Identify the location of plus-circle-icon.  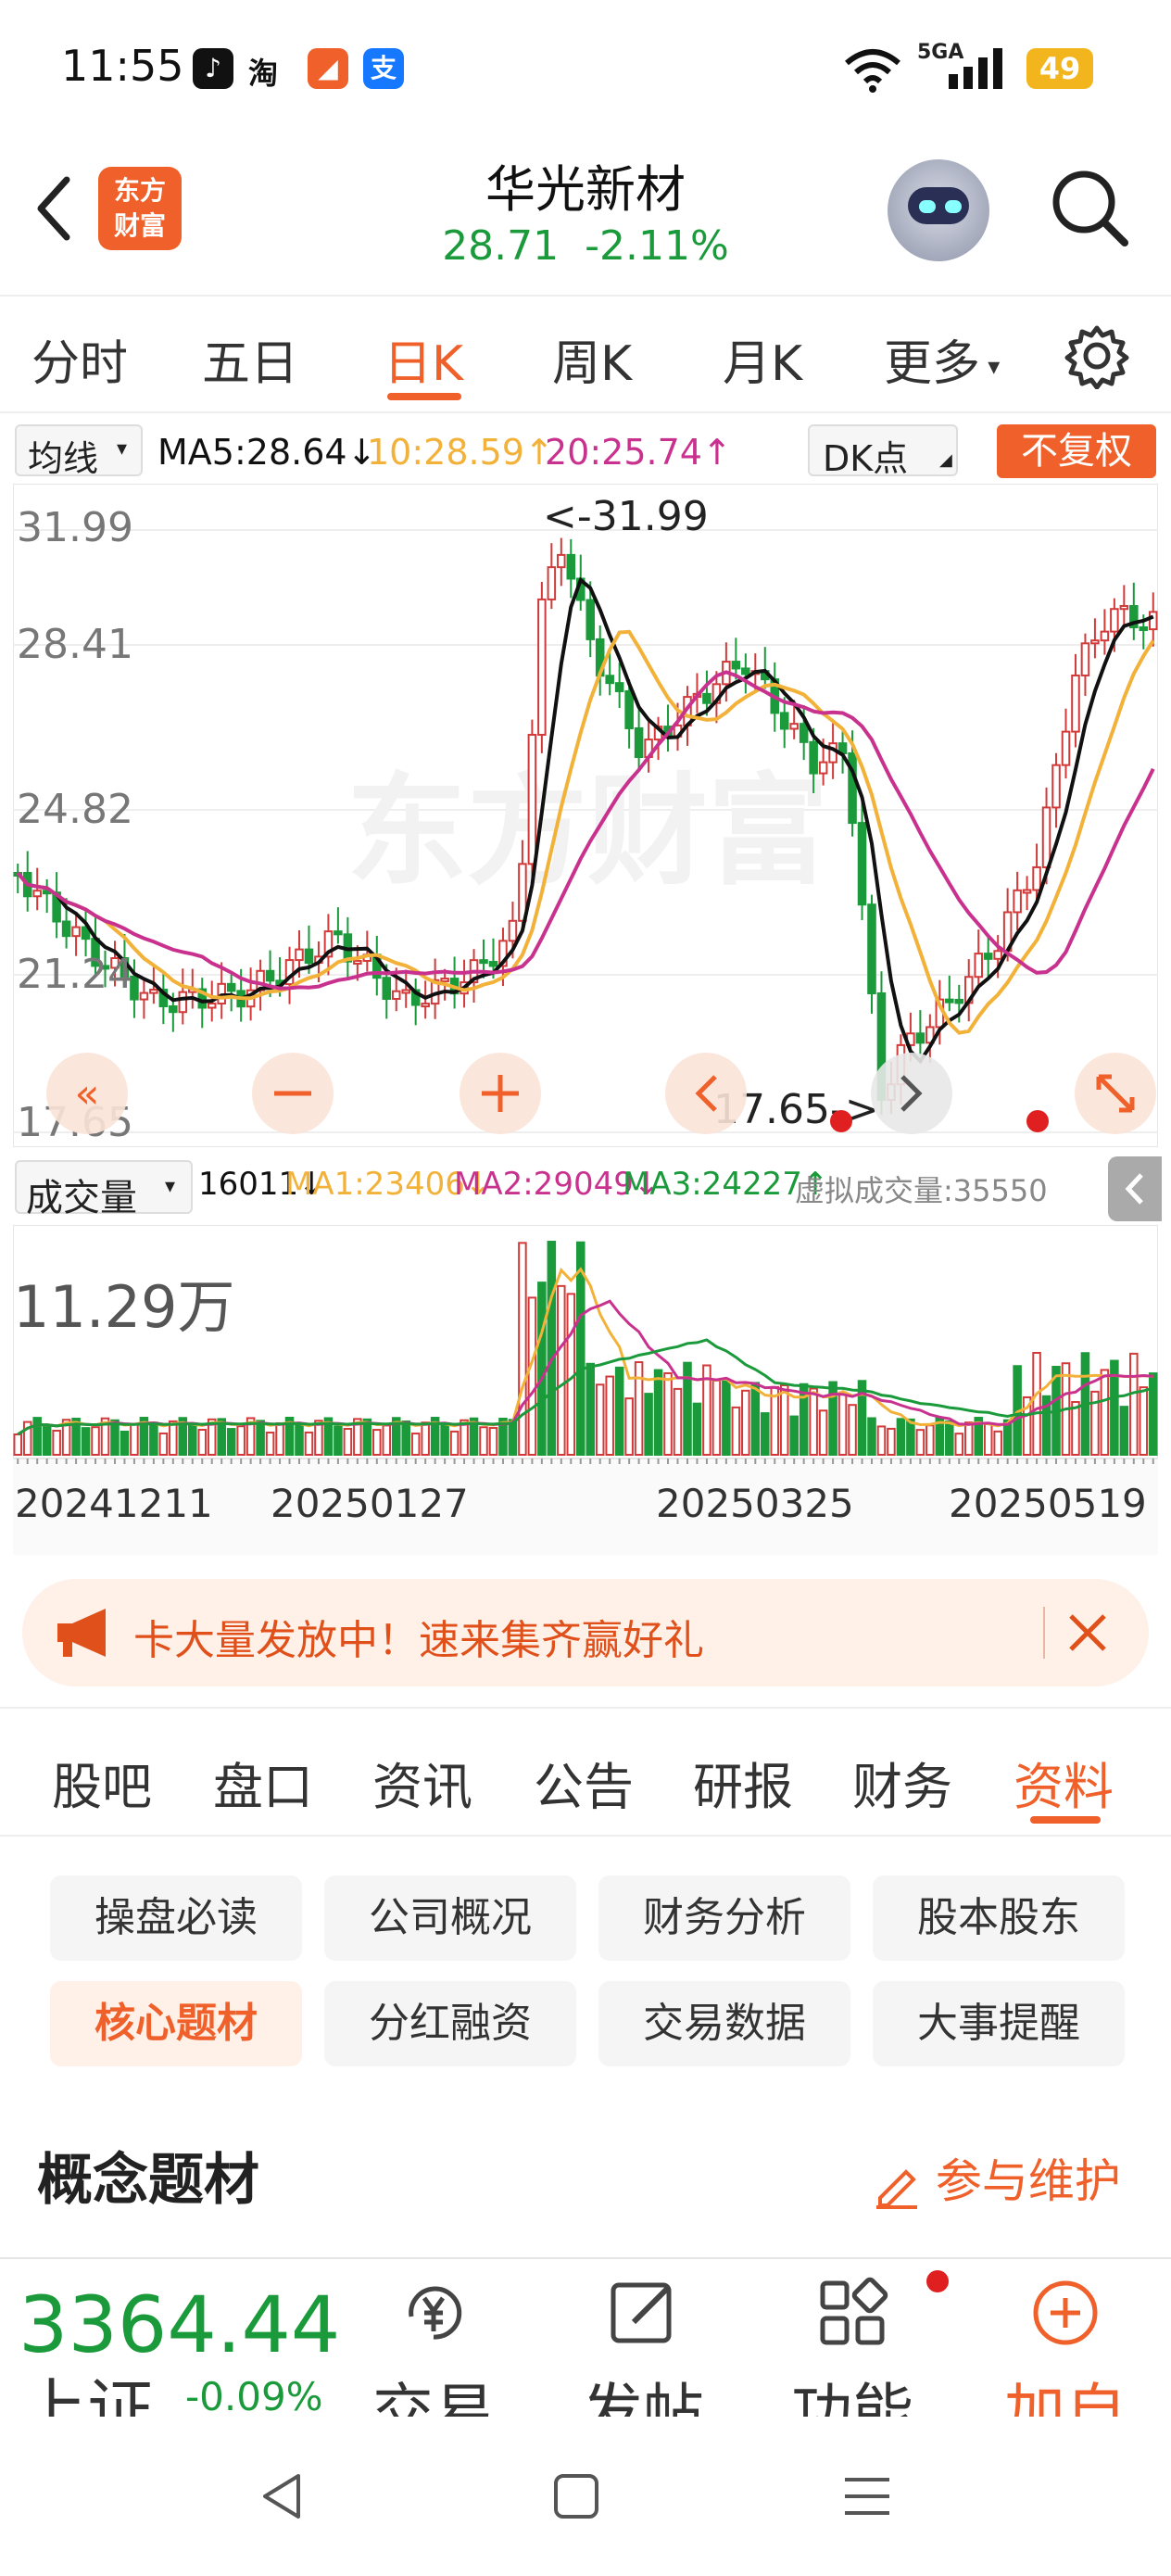
(1066, 2312).